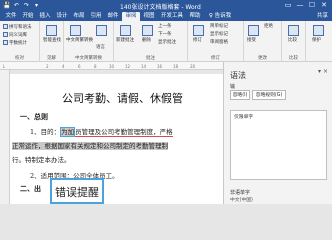  I want to click on redo-icon: ↷, so click(26, 5).